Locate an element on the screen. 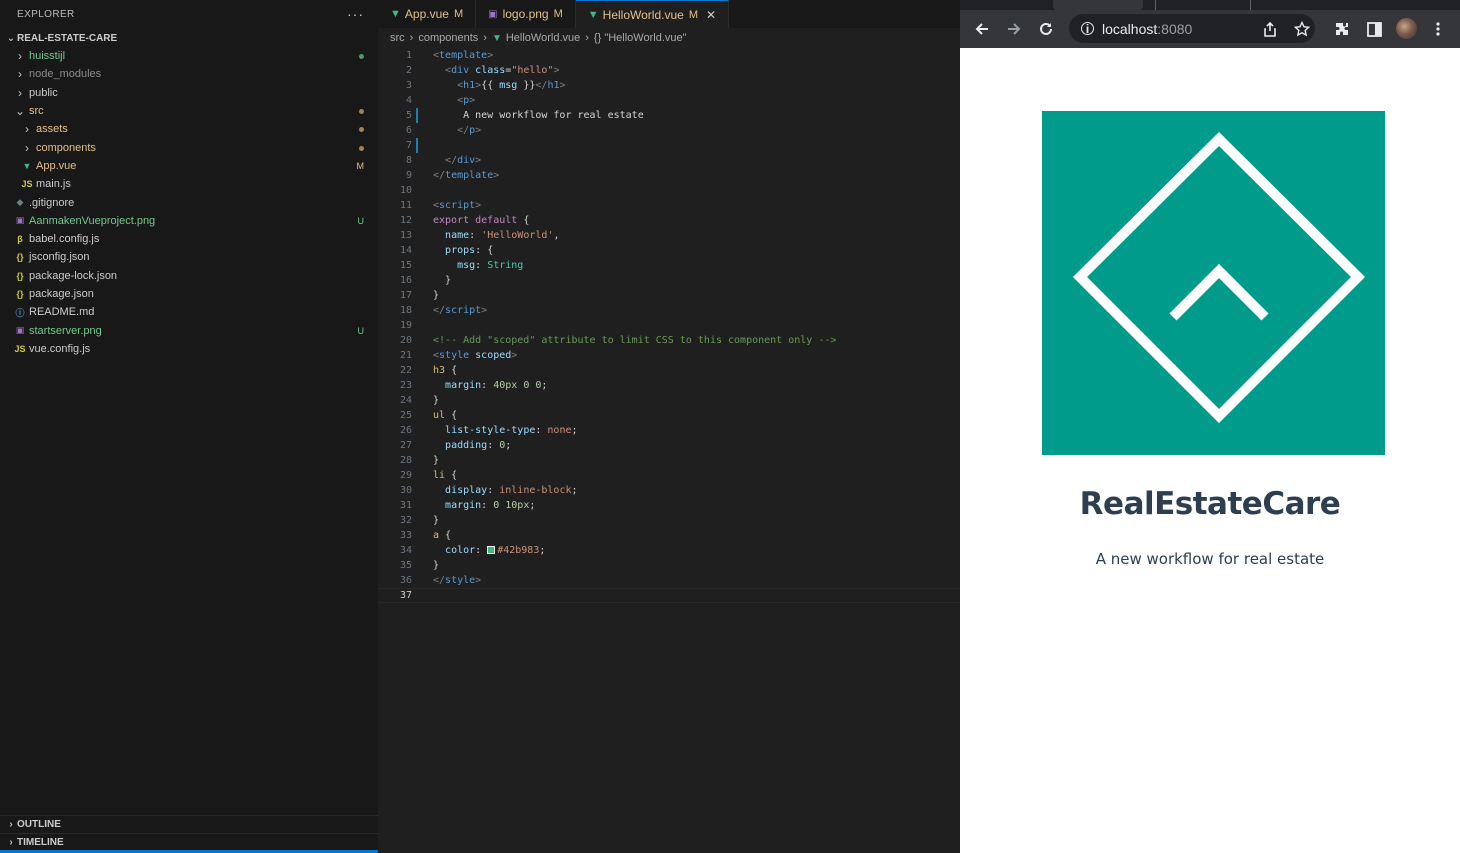 This screenshot has width=1460, height=853. chevron-right-icon: › is located at coordinates (20, 74).